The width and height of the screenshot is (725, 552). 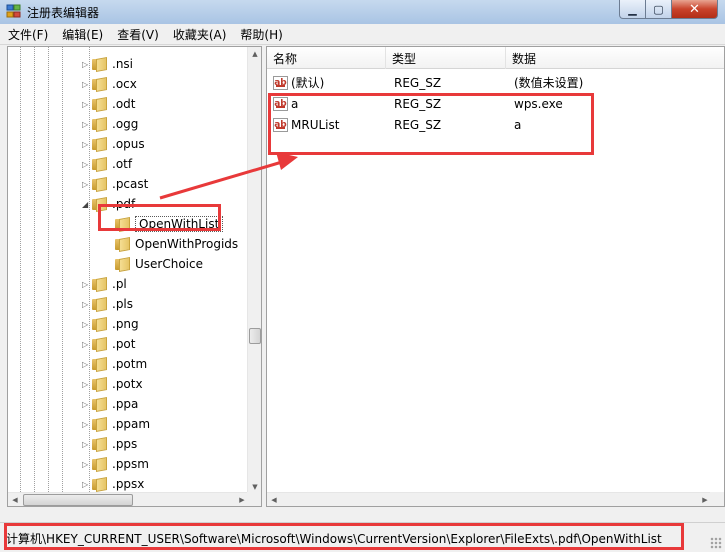 I want to click on window-title: 注册表编辑器, so click(x=63, y=13).